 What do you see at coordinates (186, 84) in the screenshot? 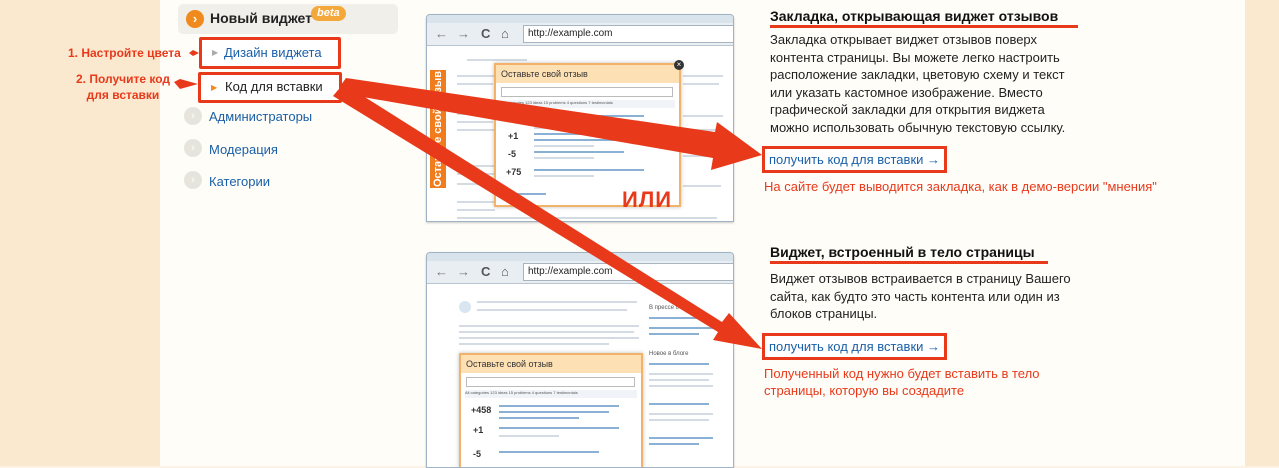
I see `arrow-step2` at bounding box center [186, 84].